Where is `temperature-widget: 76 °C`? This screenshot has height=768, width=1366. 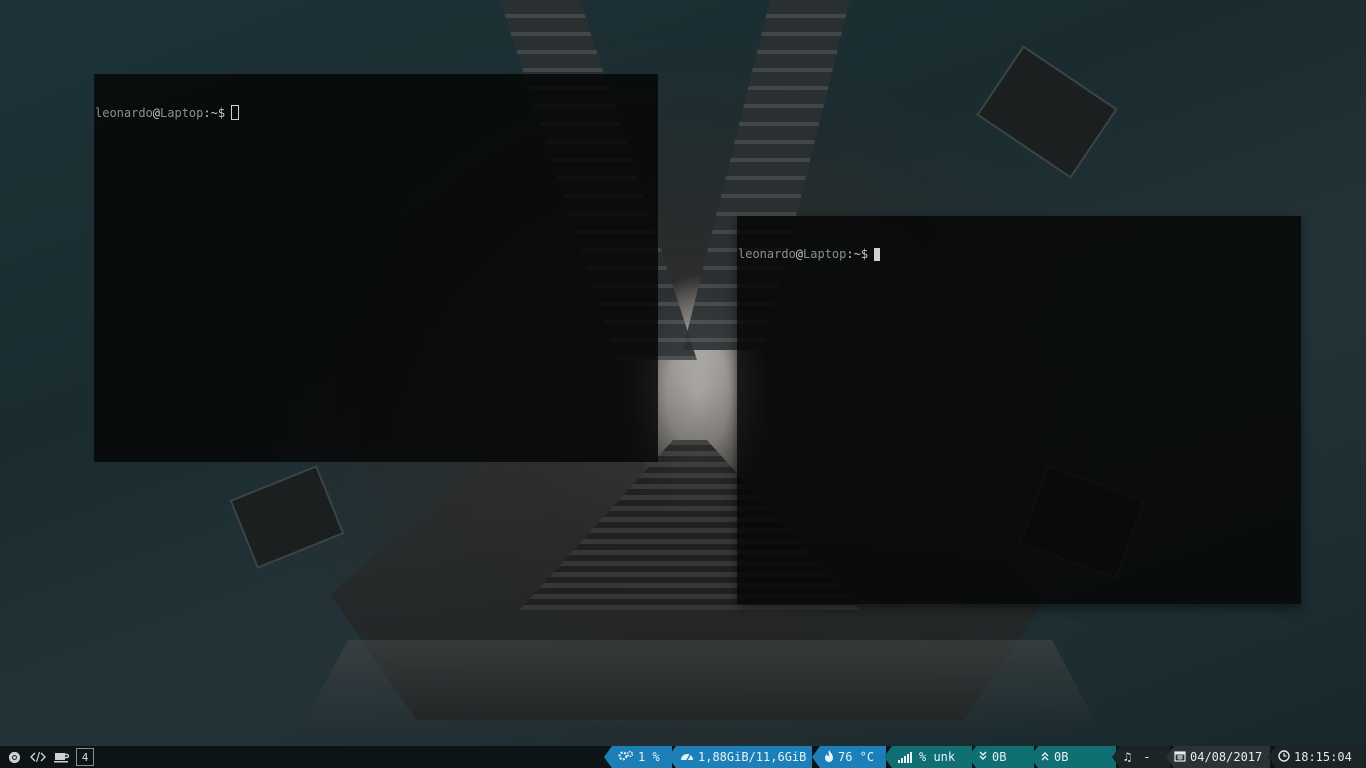
temperature-widget: 76 °C is located at coordinates (849, 757).